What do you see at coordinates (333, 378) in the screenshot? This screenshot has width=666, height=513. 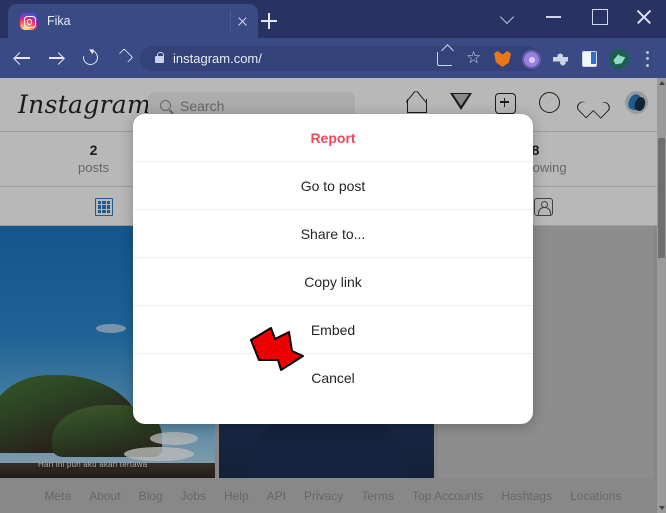 I see `modal-item-cancel: Cancel` at bounding box center [333, 378].